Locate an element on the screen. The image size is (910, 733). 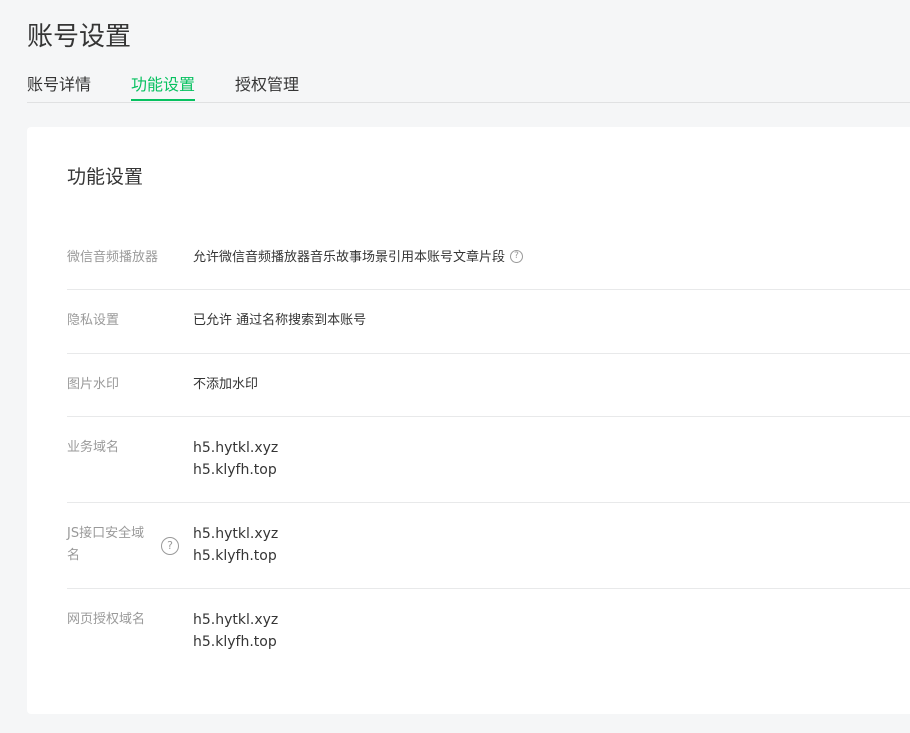
tab-label: 功能设置 is located at coordinates (163, 84).